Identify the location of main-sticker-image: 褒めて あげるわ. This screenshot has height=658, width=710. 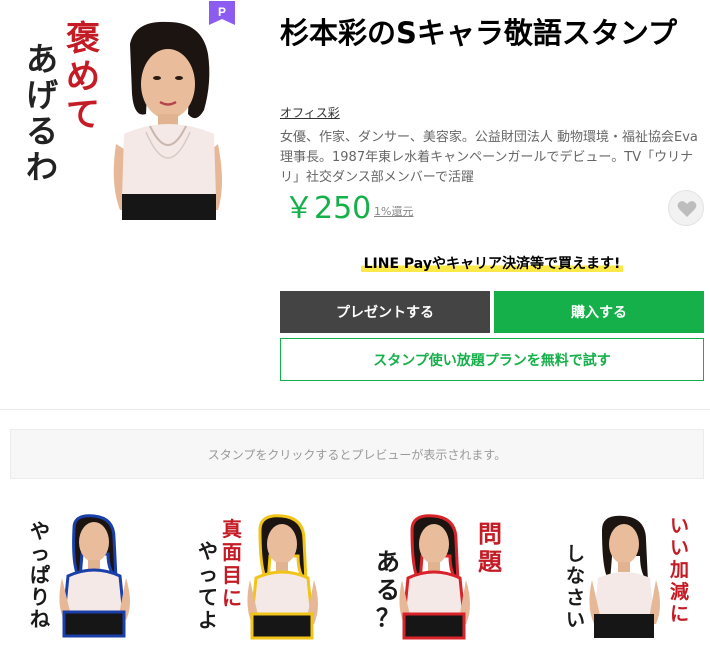
(125, 117).